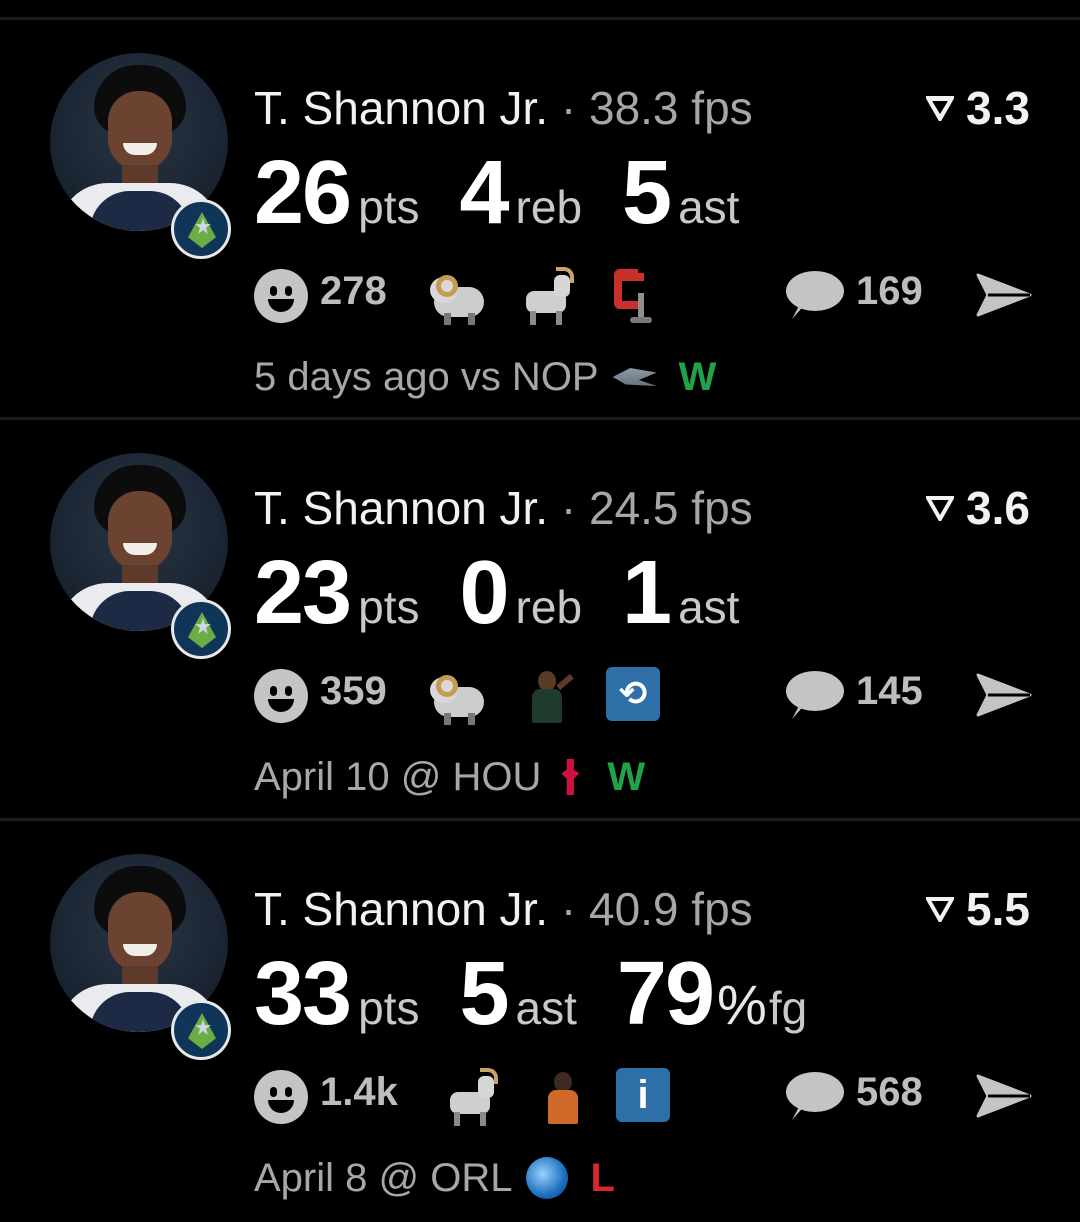 This screenshot has height=1222, width=1080. Describe the element at coordinates (540, 18) in the screenshot. I see `top-divider` at that location.